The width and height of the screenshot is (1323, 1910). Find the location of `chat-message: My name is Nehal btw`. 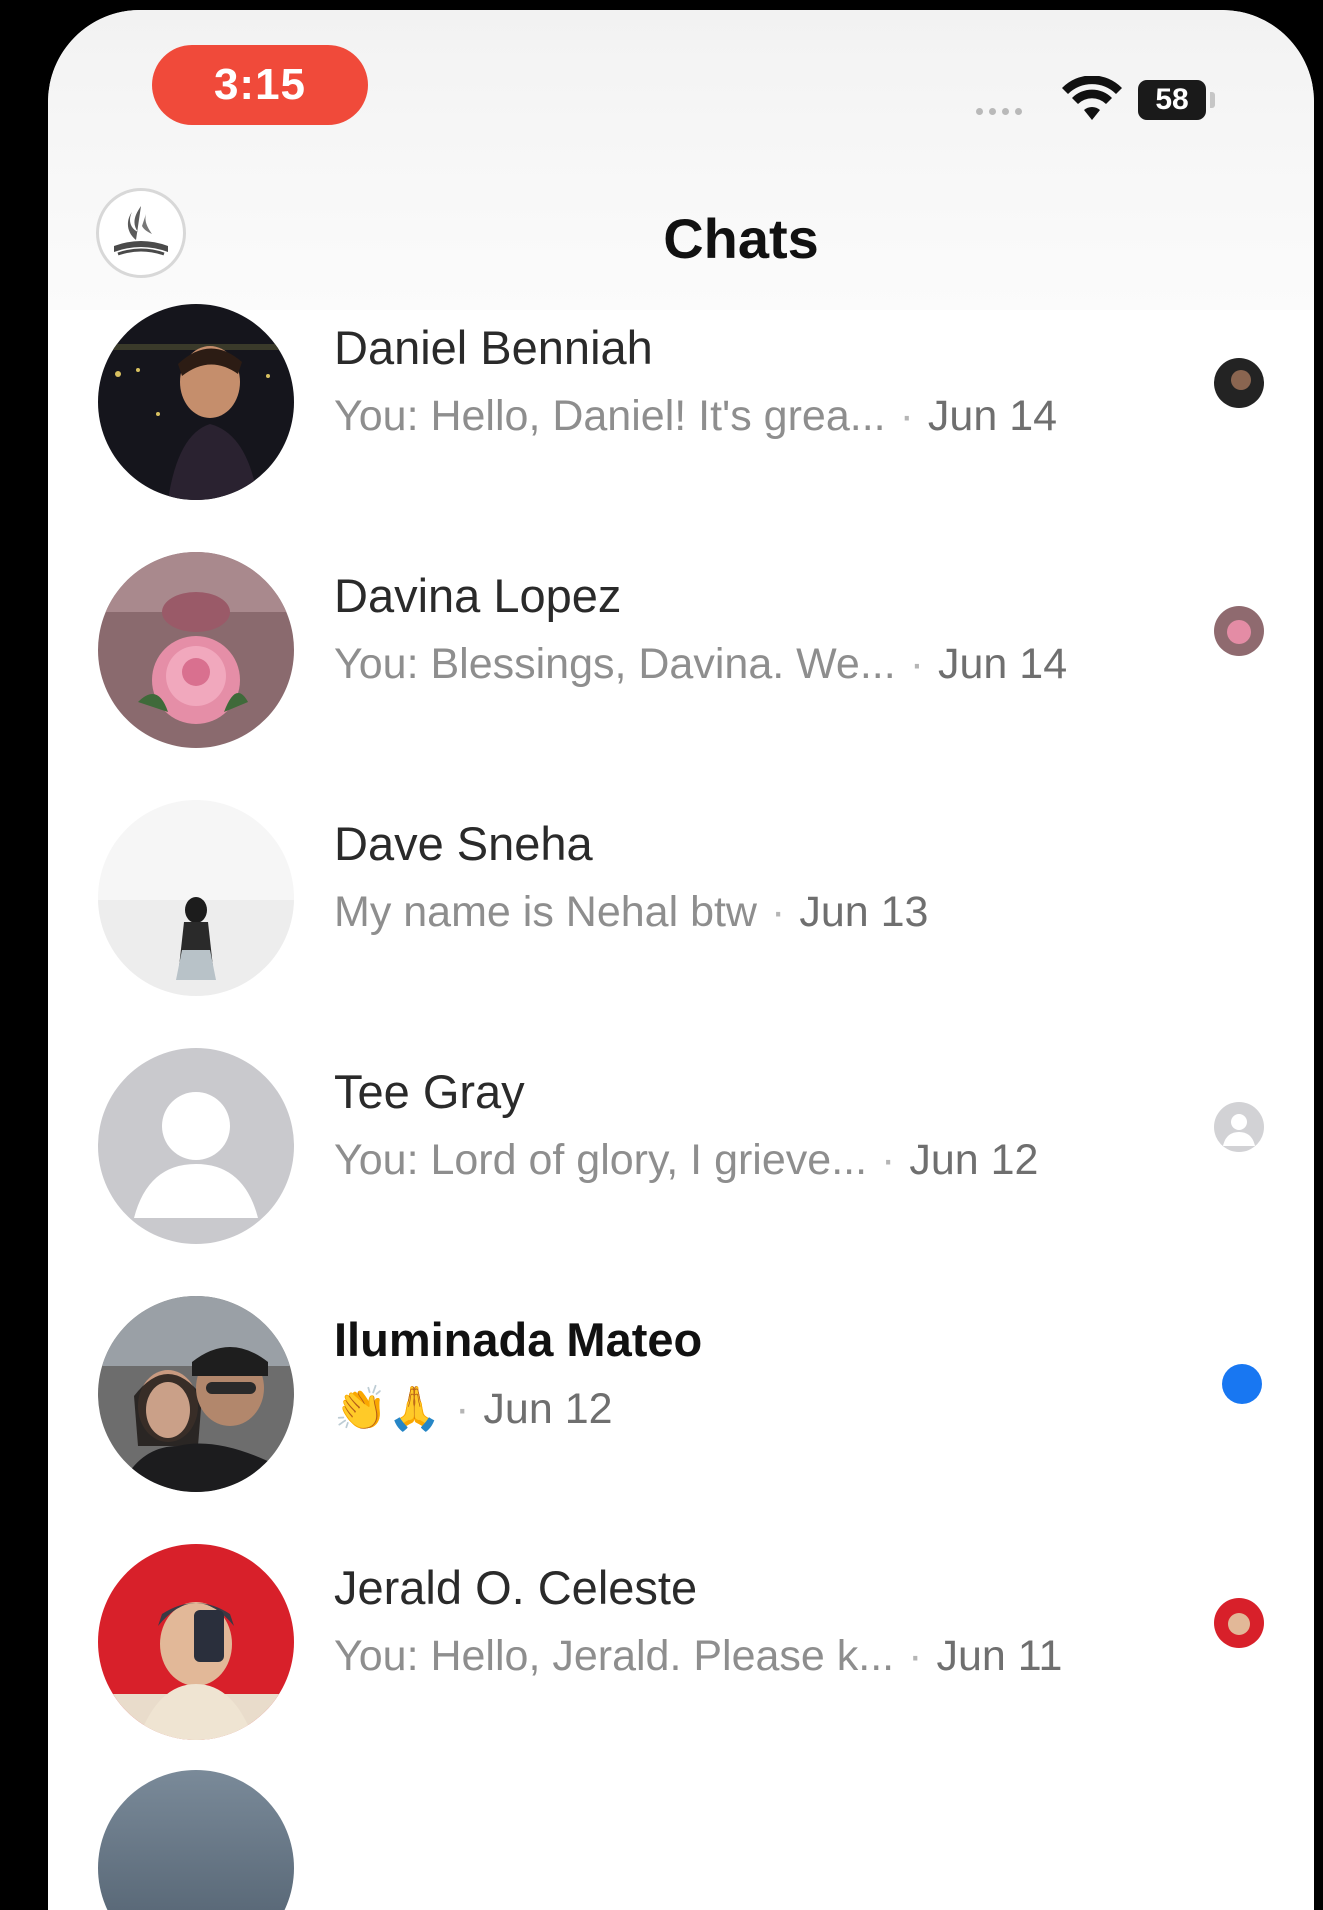

chat-message: My name is Nehal btw is located at coordinates (545, 912).